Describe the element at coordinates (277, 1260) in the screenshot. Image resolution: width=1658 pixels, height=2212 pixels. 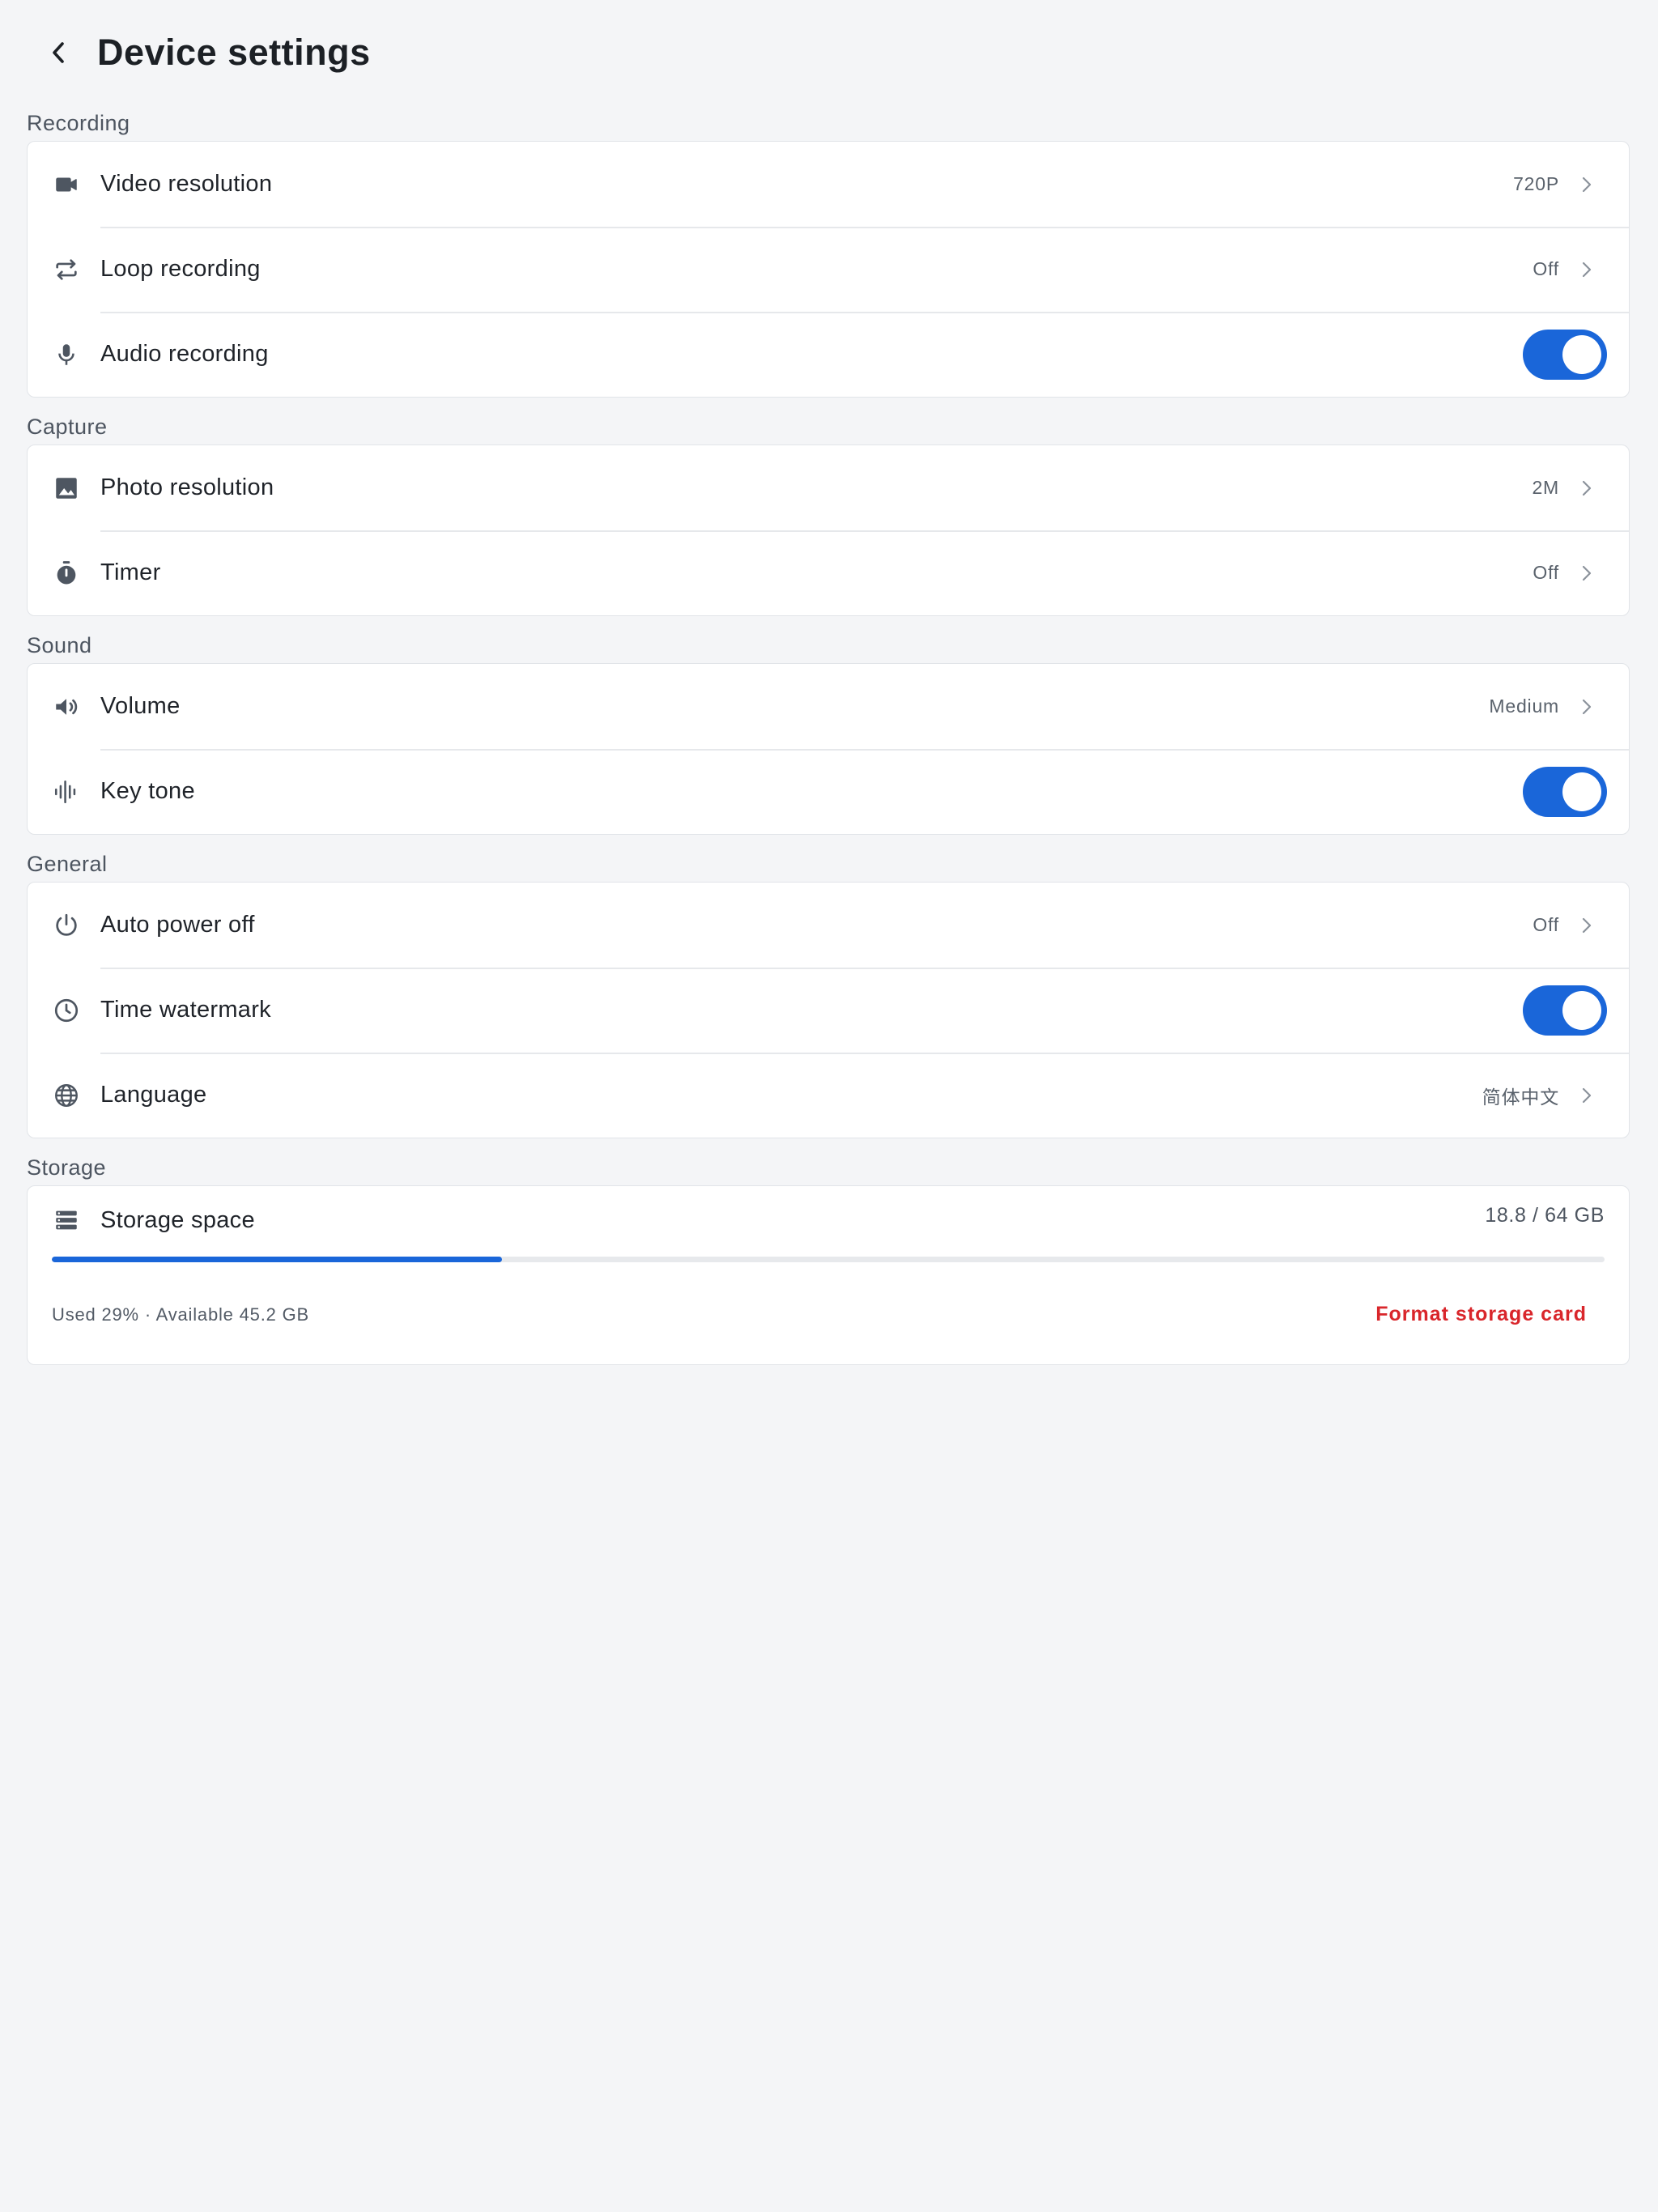
I see `storage-progress-fill` at that location.